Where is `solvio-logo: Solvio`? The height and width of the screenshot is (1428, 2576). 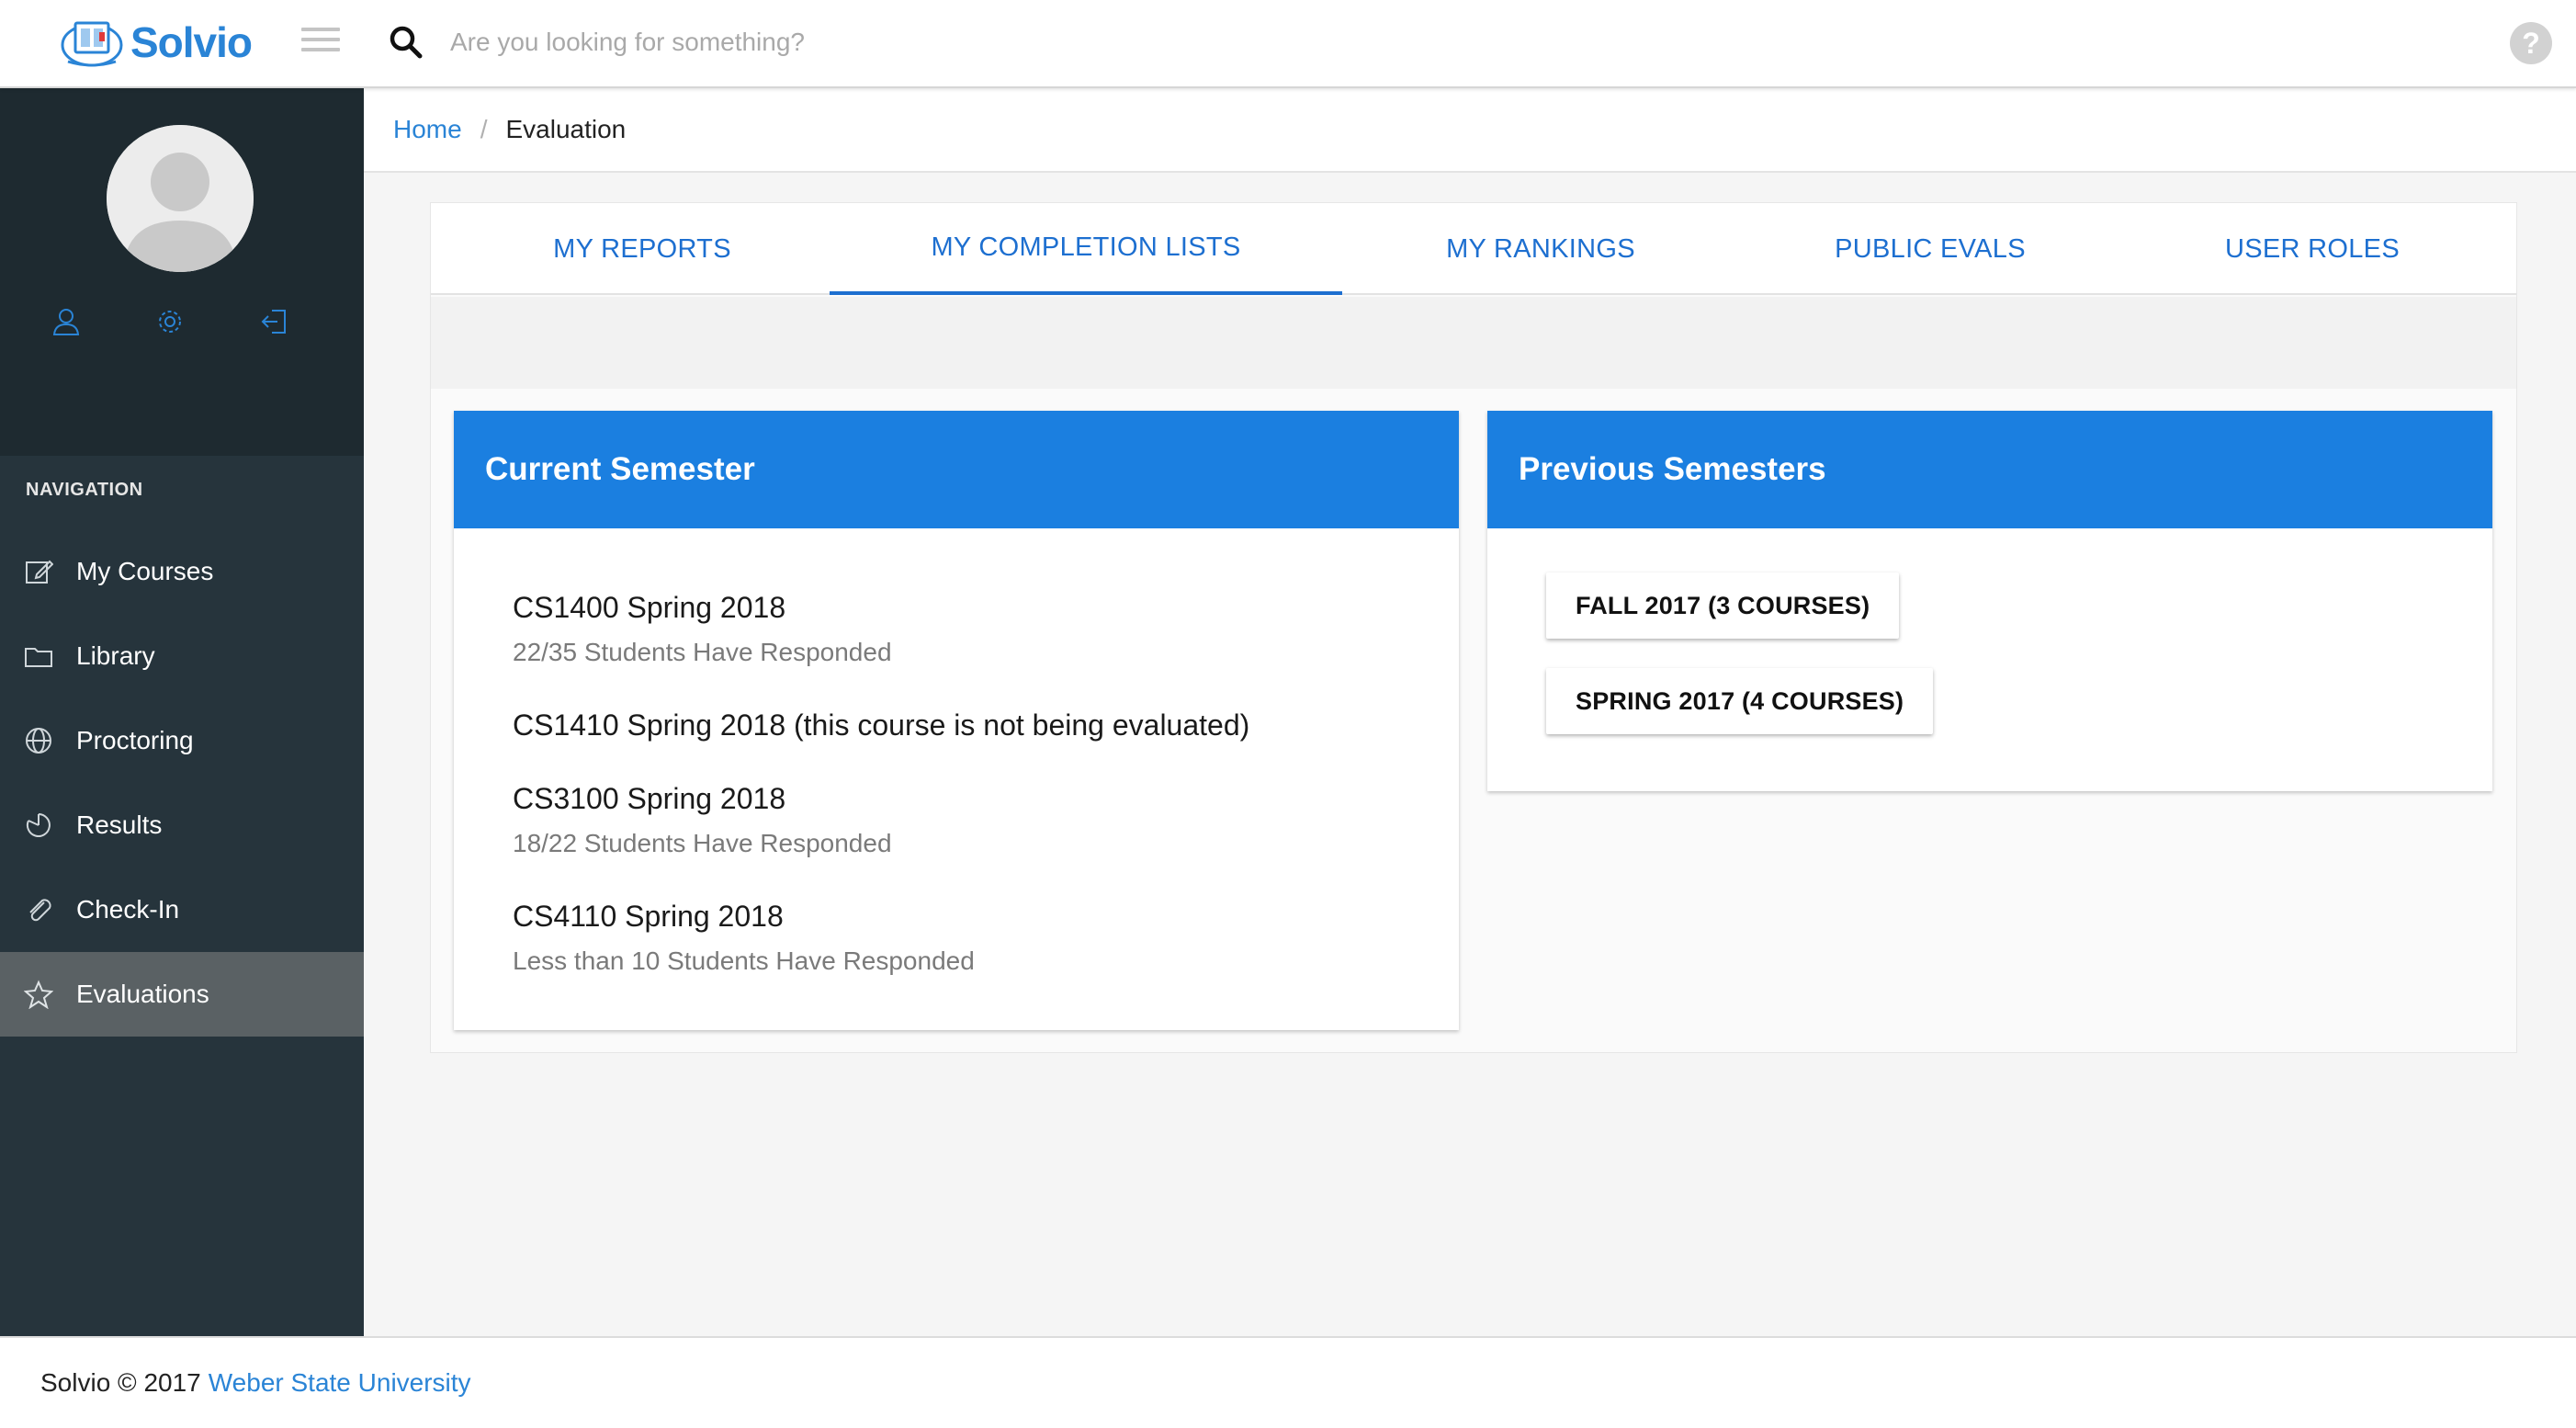 solvio-logo: Solvio is located at coordinates (156, 42).